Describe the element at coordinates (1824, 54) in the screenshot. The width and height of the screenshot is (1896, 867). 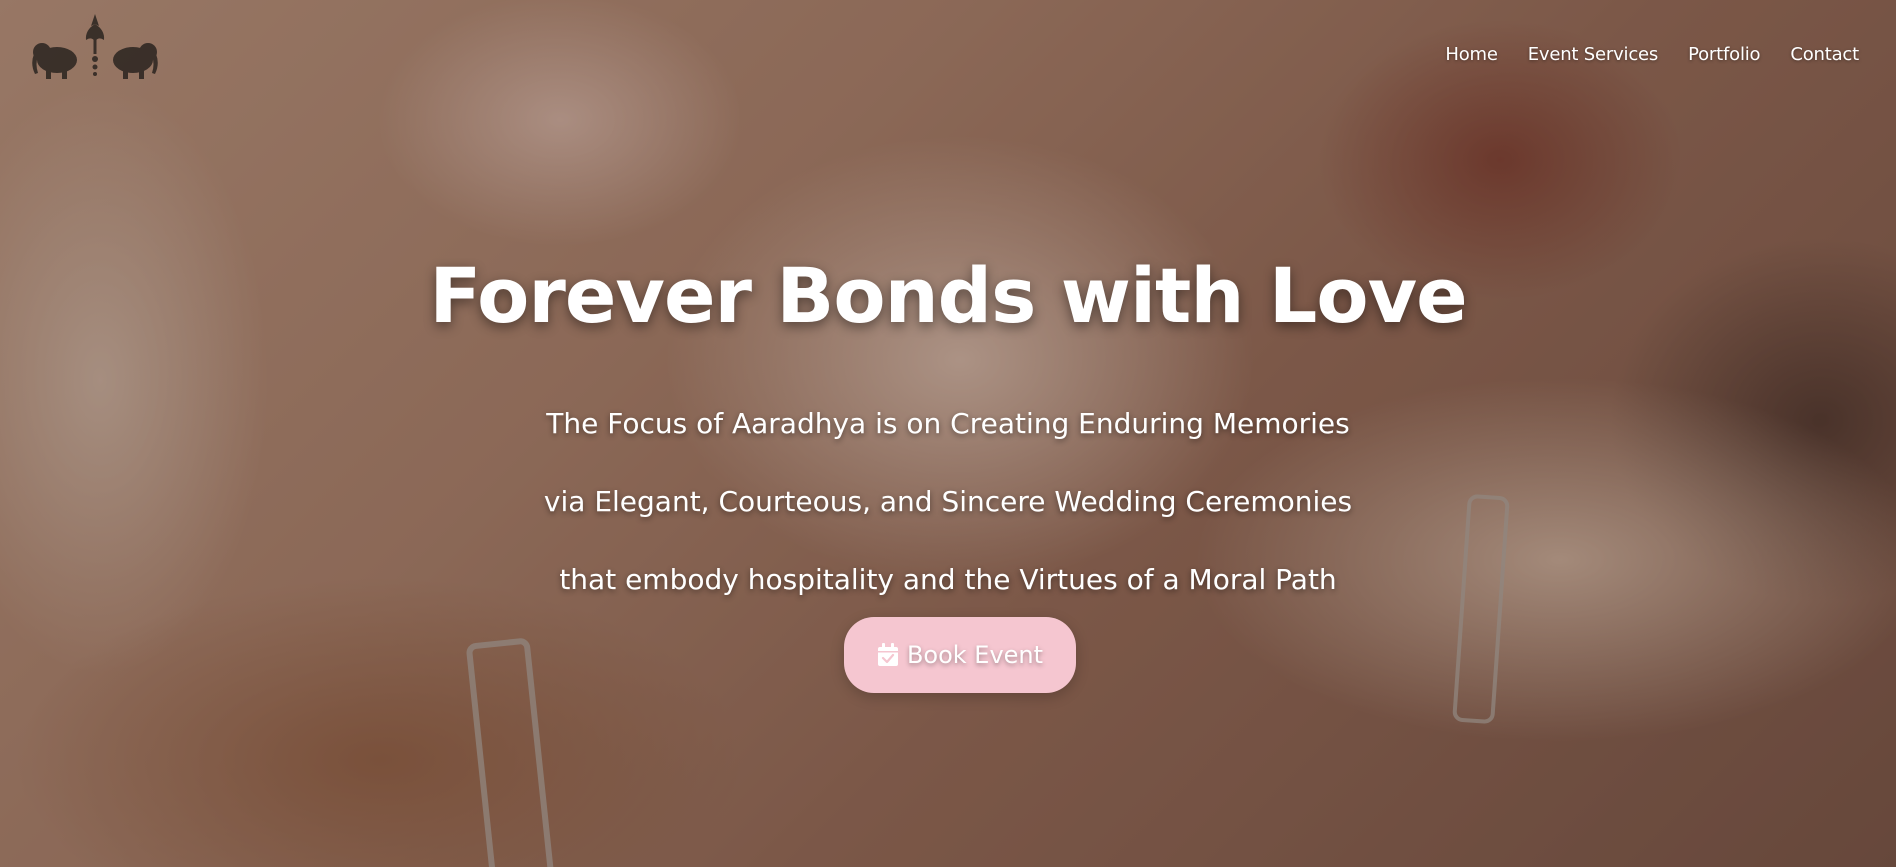
I see `nav-link-contact: Contact` at that location.